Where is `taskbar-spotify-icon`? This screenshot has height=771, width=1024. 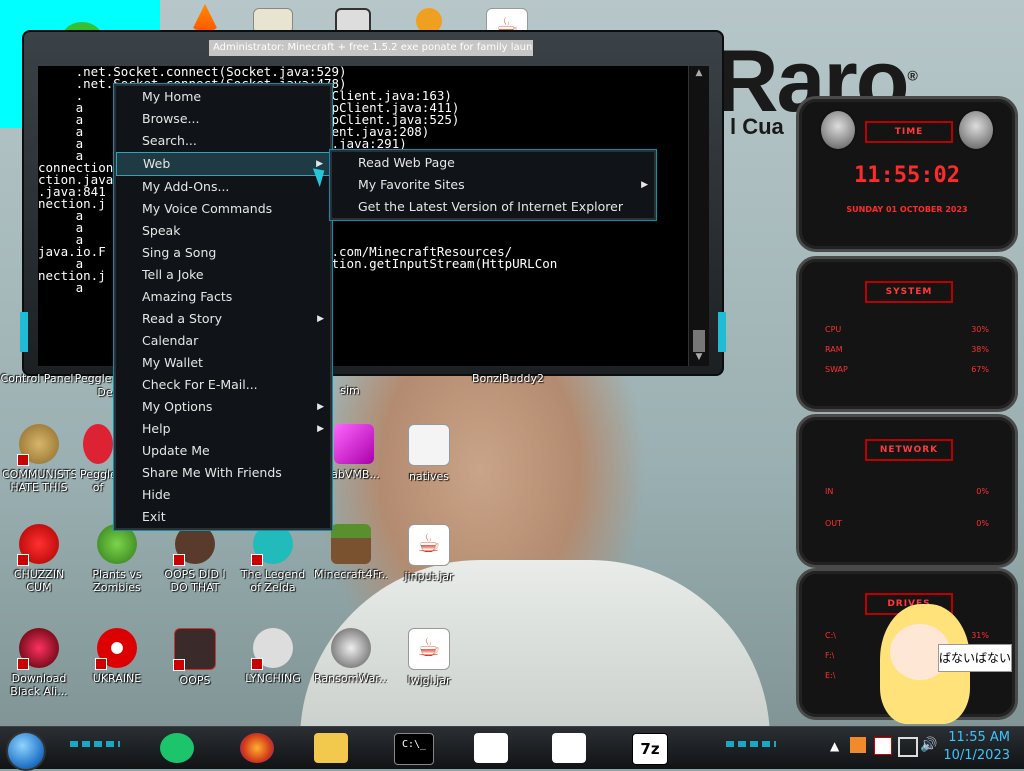
taskbar-spotify-icon is located at coordinates (177, 748).